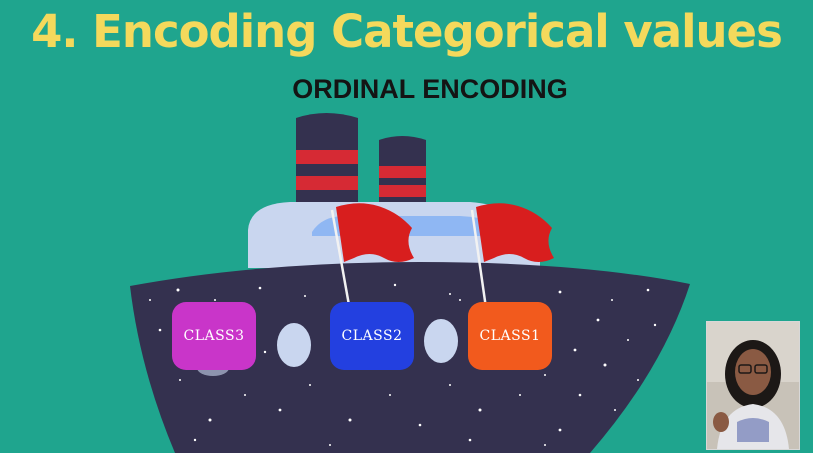 This screenshot has width=813, height=453. I want to click on presenter-webcam, so click(753, 385).